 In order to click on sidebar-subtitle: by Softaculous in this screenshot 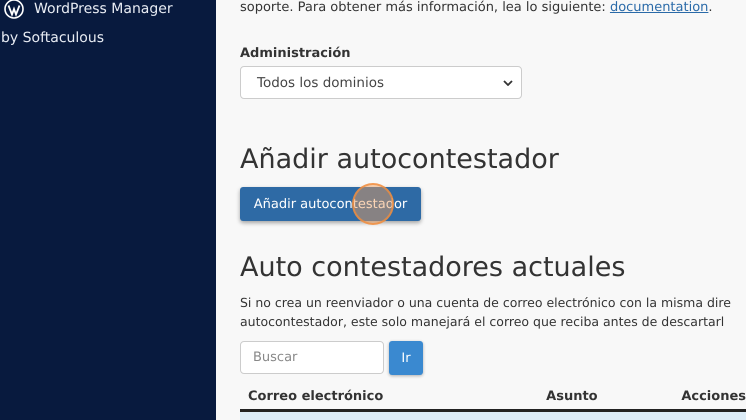, I will do `click(53, 38)`.